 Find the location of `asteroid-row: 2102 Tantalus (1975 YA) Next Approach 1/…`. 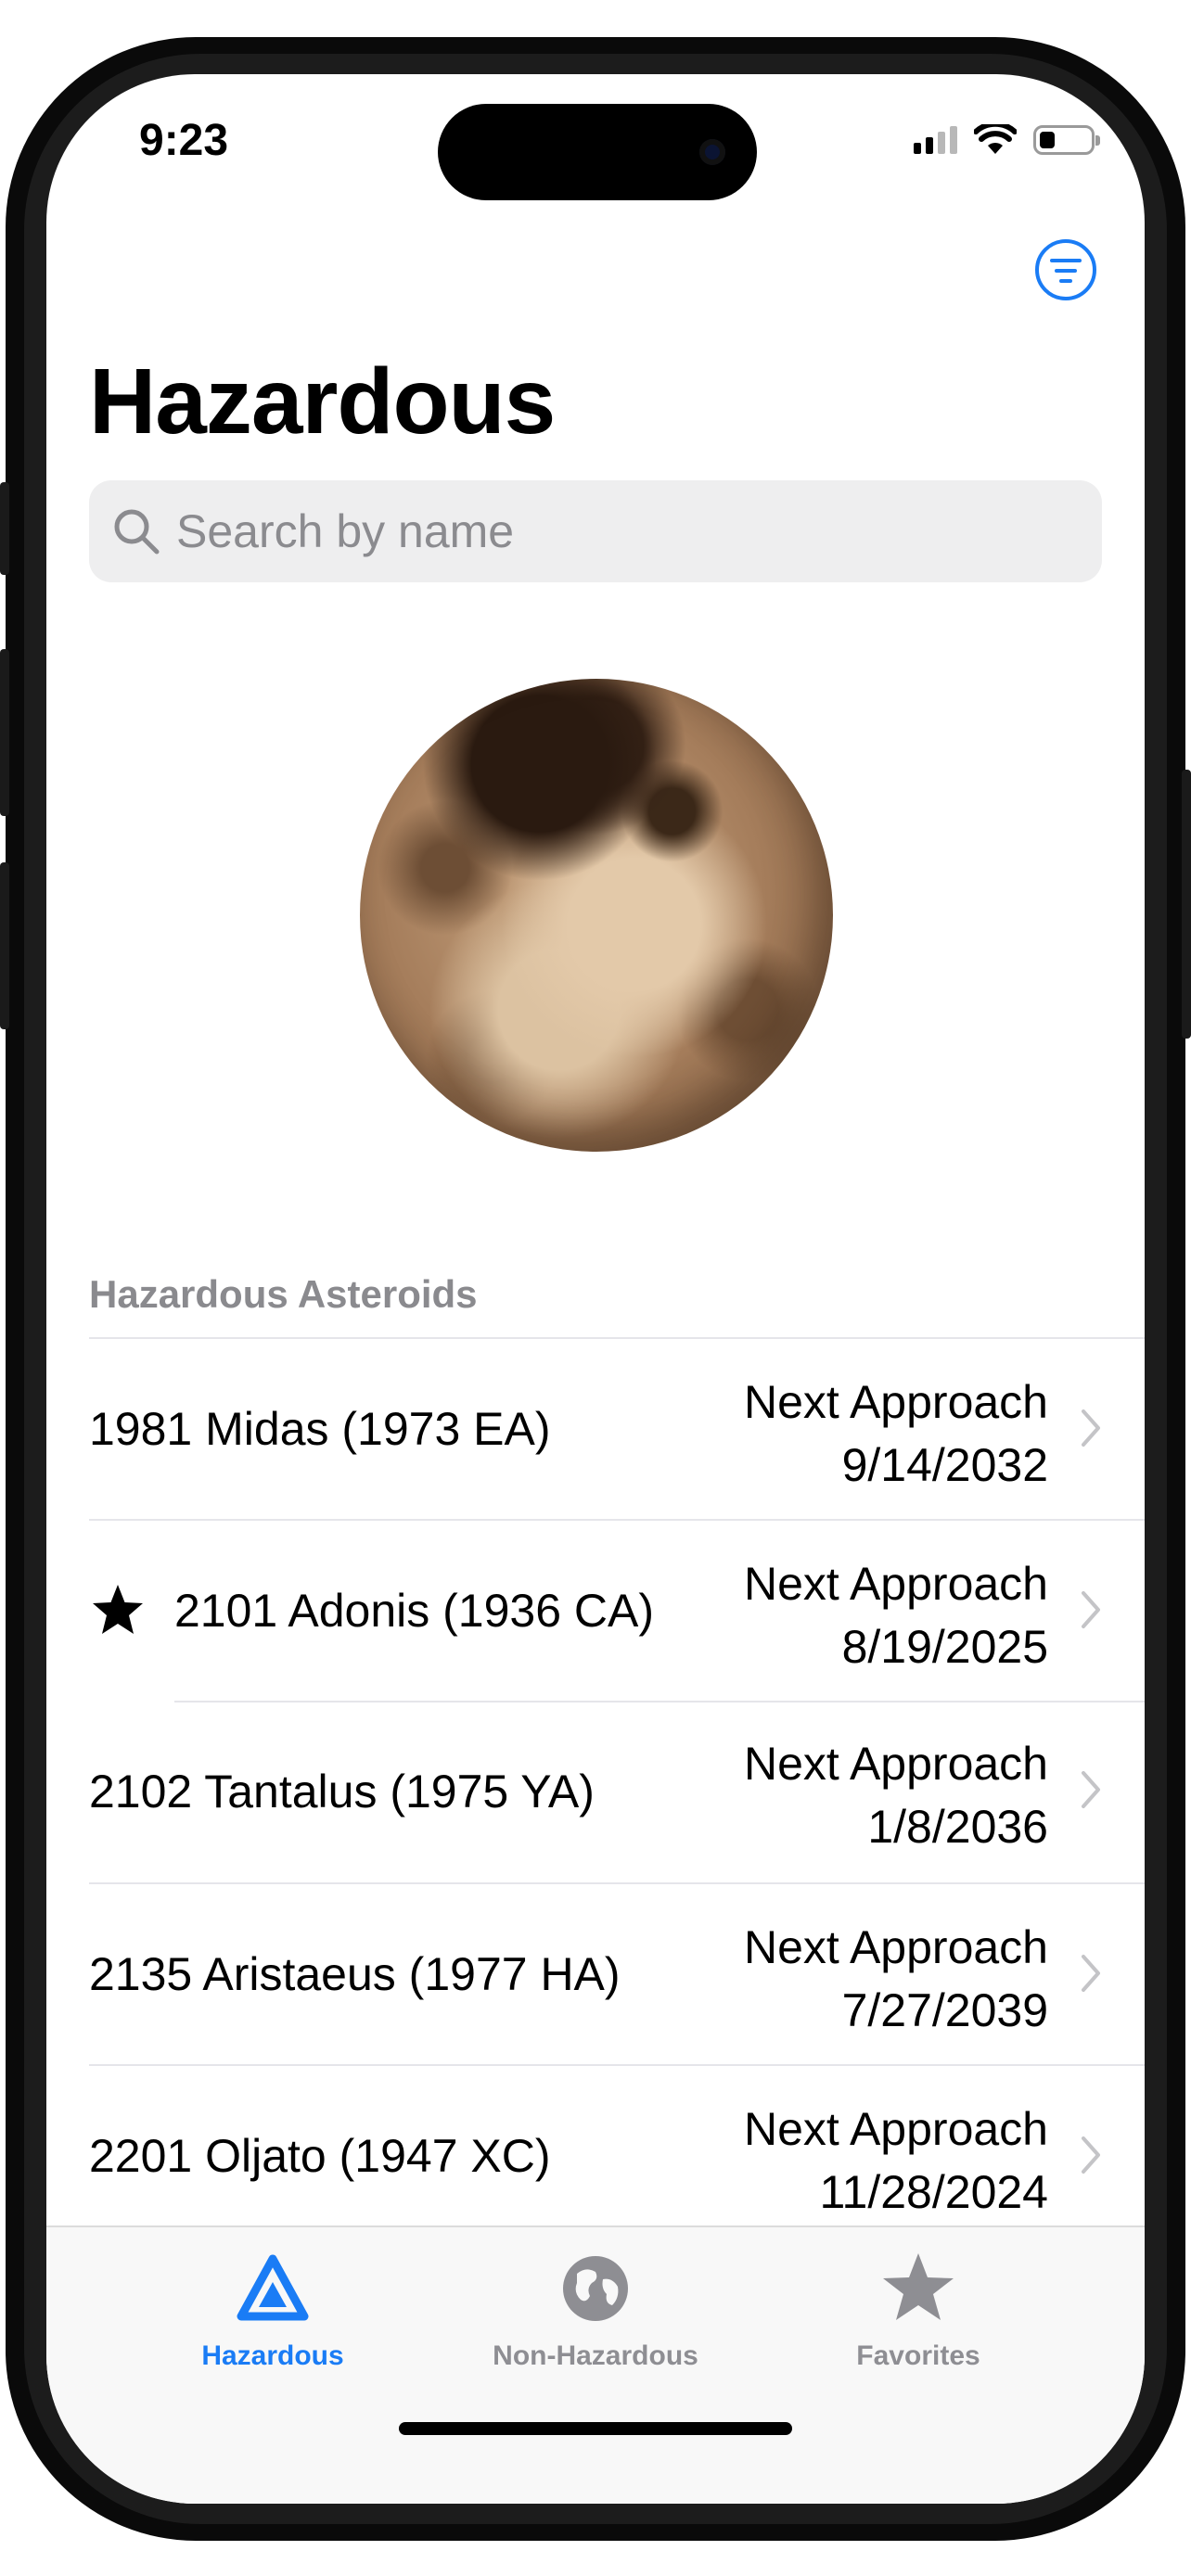

asteroid-row: 2102 Tantalus (1975 YA) Next Approach 1/… is located at coordinates (617, 1792).